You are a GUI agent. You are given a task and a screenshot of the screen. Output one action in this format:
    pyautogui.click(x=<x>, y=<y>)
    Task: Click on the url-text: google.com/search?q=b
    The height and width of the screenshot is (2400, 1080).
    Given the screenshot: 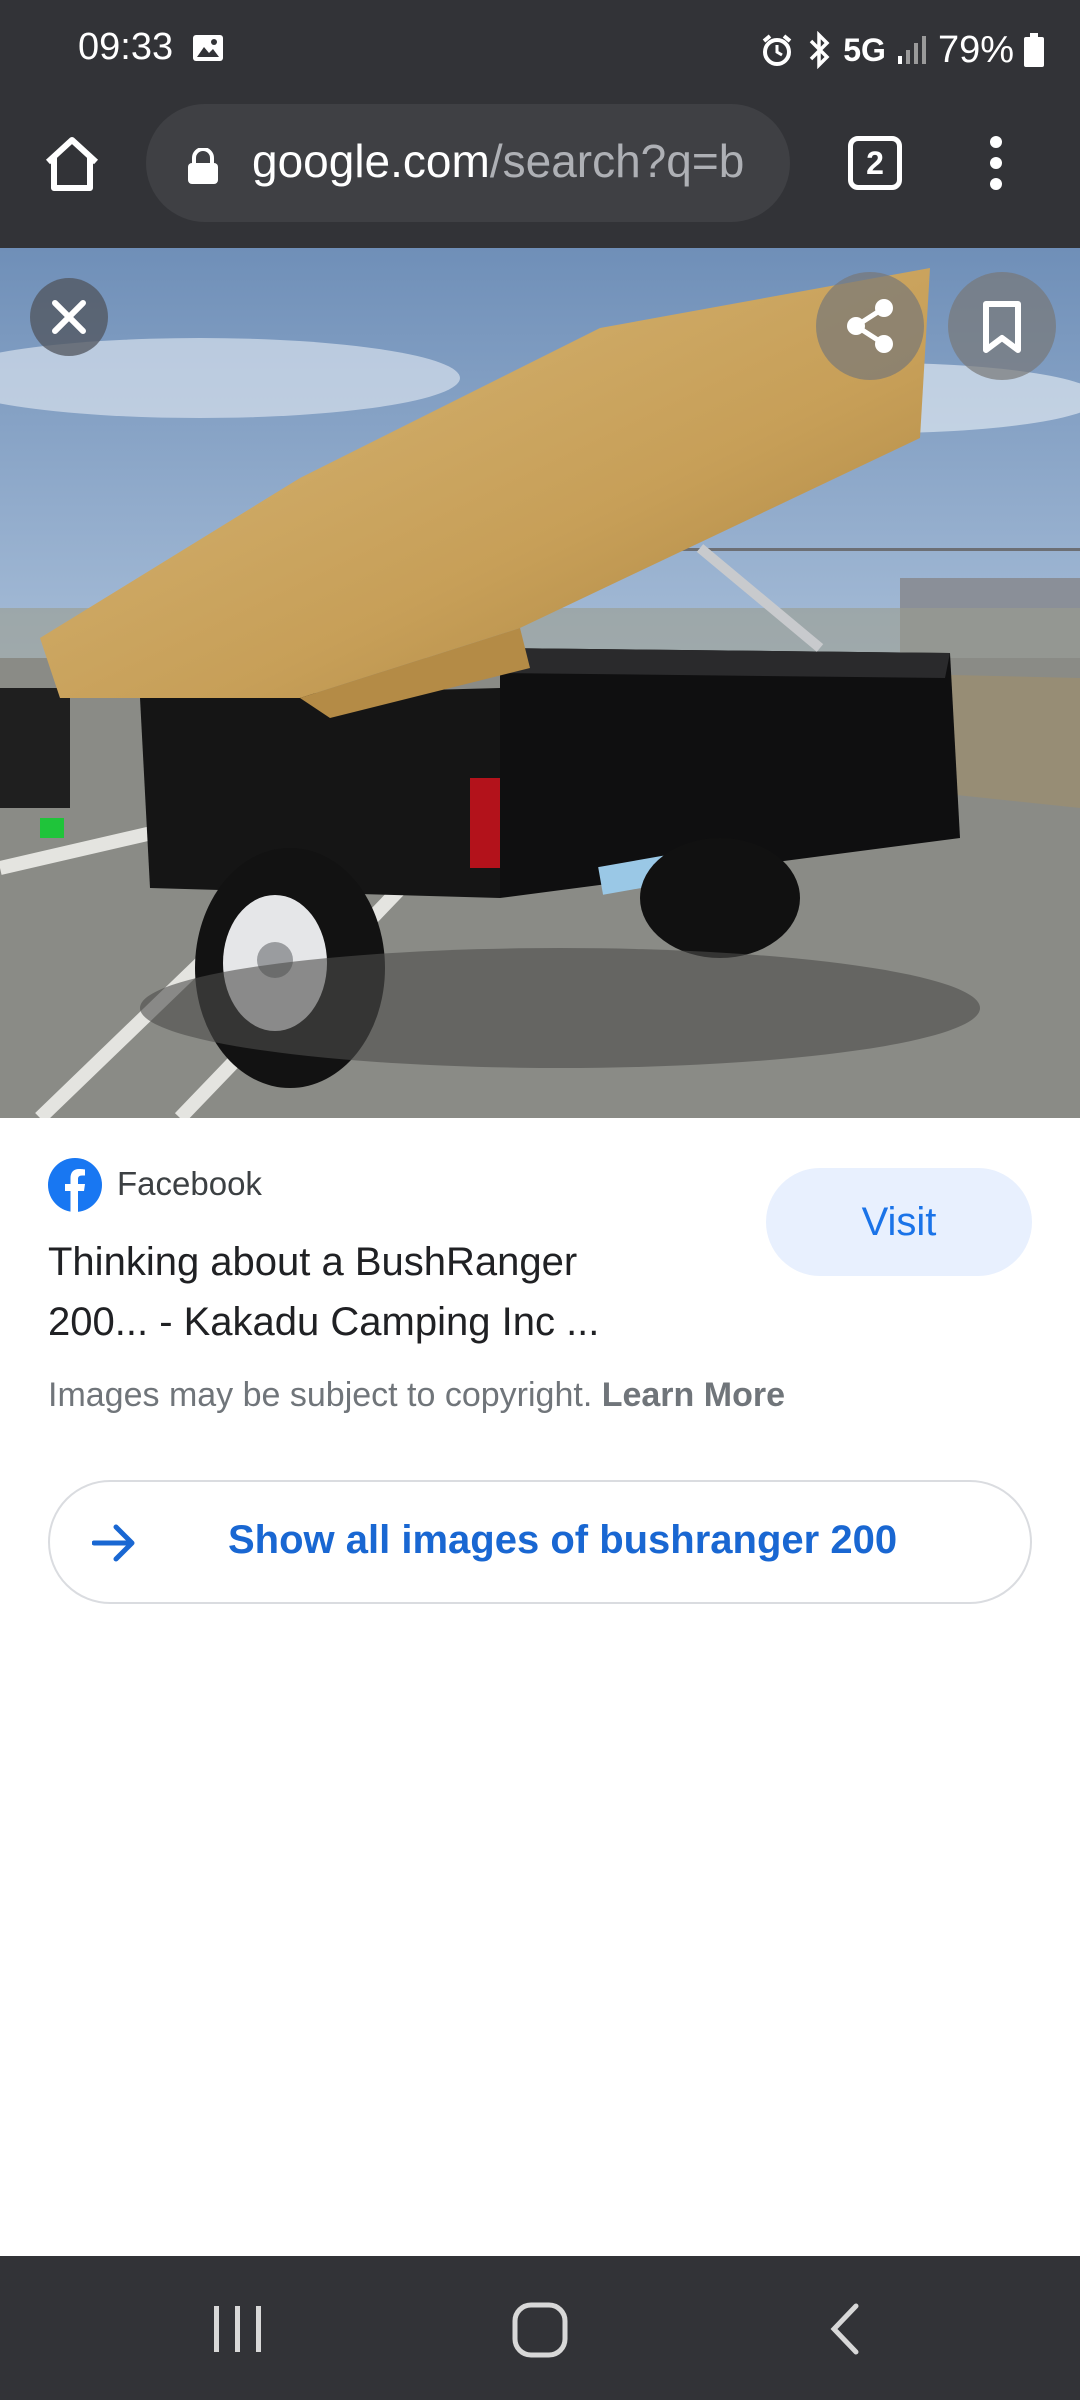 What is the action you would take?
    pyautogui.click(x=498, y=161)
    